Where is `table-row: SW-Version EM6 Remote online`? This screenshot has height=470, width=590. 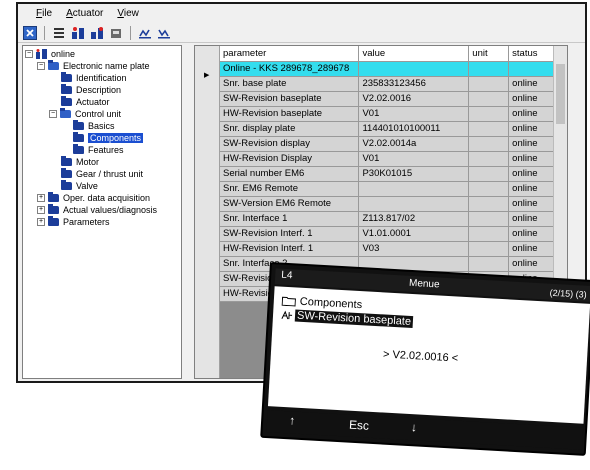 table-row: SW-Version EM6 Remote online is located at coordinates (393, 204).